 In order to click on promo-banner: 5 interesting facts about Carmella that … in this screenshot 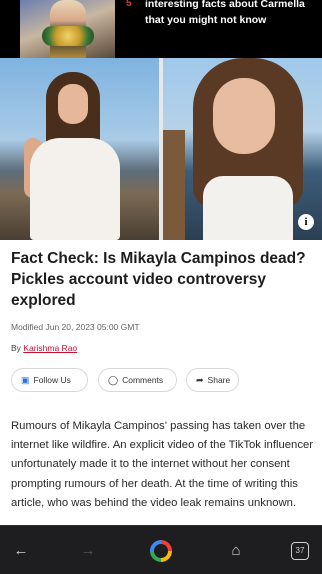, I will do `click(161, 29)`.